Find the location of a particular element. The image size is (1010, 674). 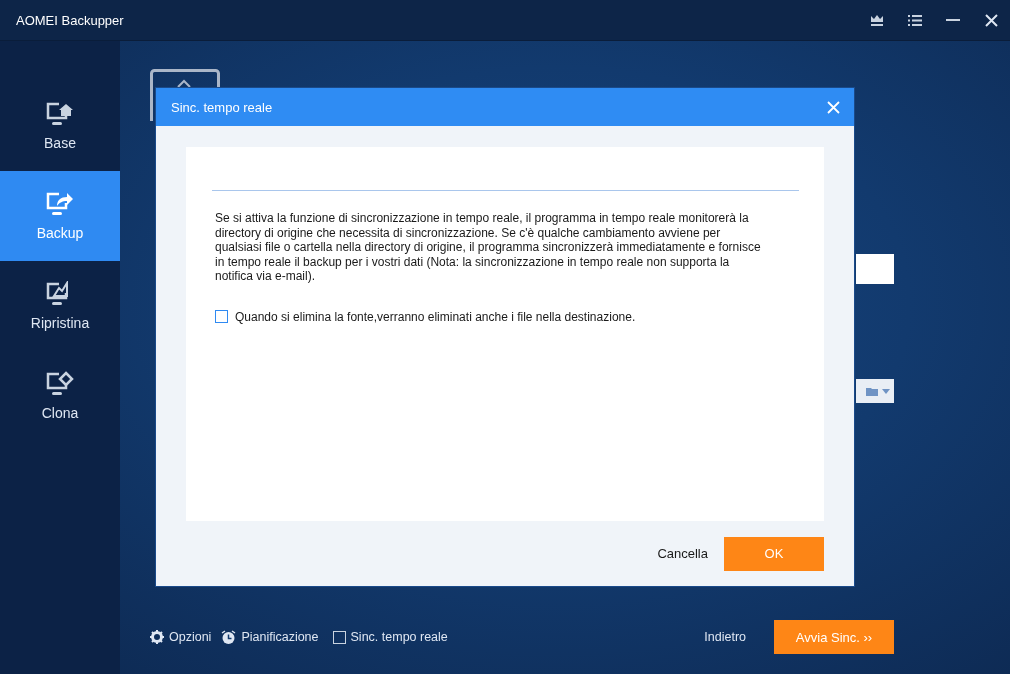

cancel-button: Cancella is located at coordinates (682, 553).